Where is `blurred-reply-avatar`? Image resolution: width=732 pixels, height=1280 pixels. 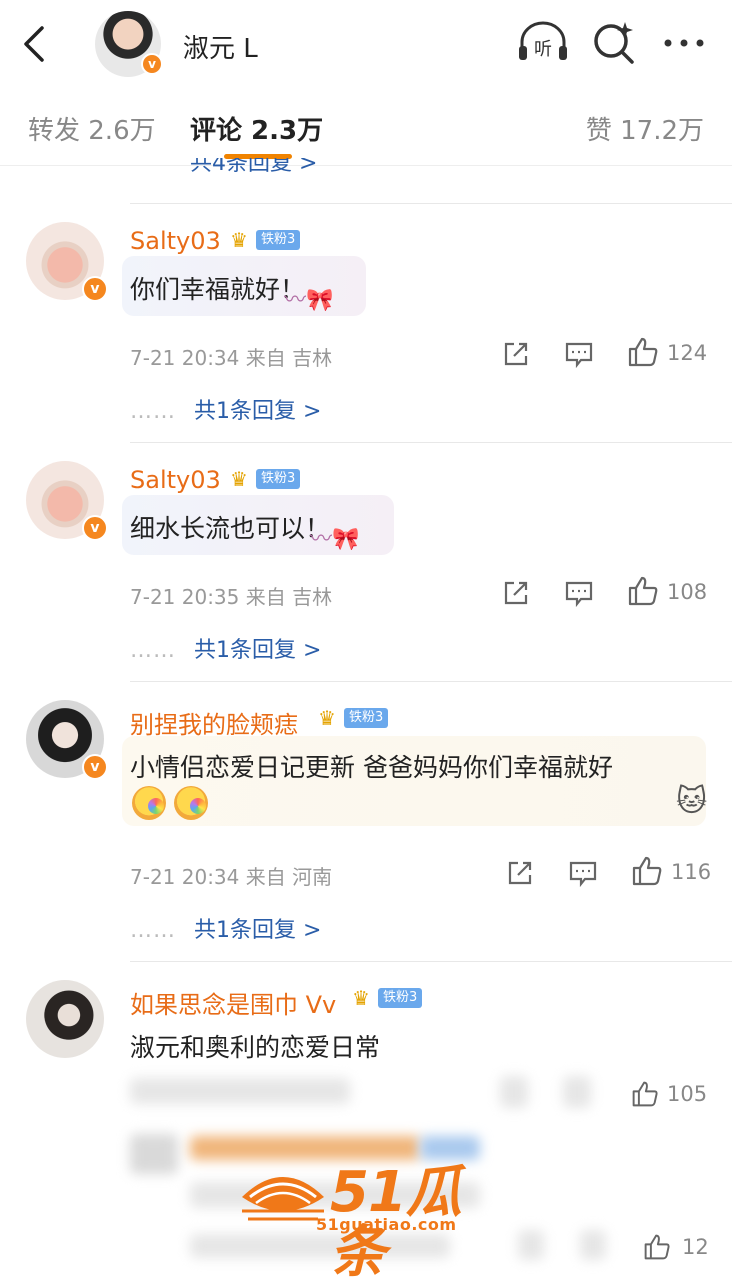
blurred-reply-avatar is located at coordinates (154, 1154).